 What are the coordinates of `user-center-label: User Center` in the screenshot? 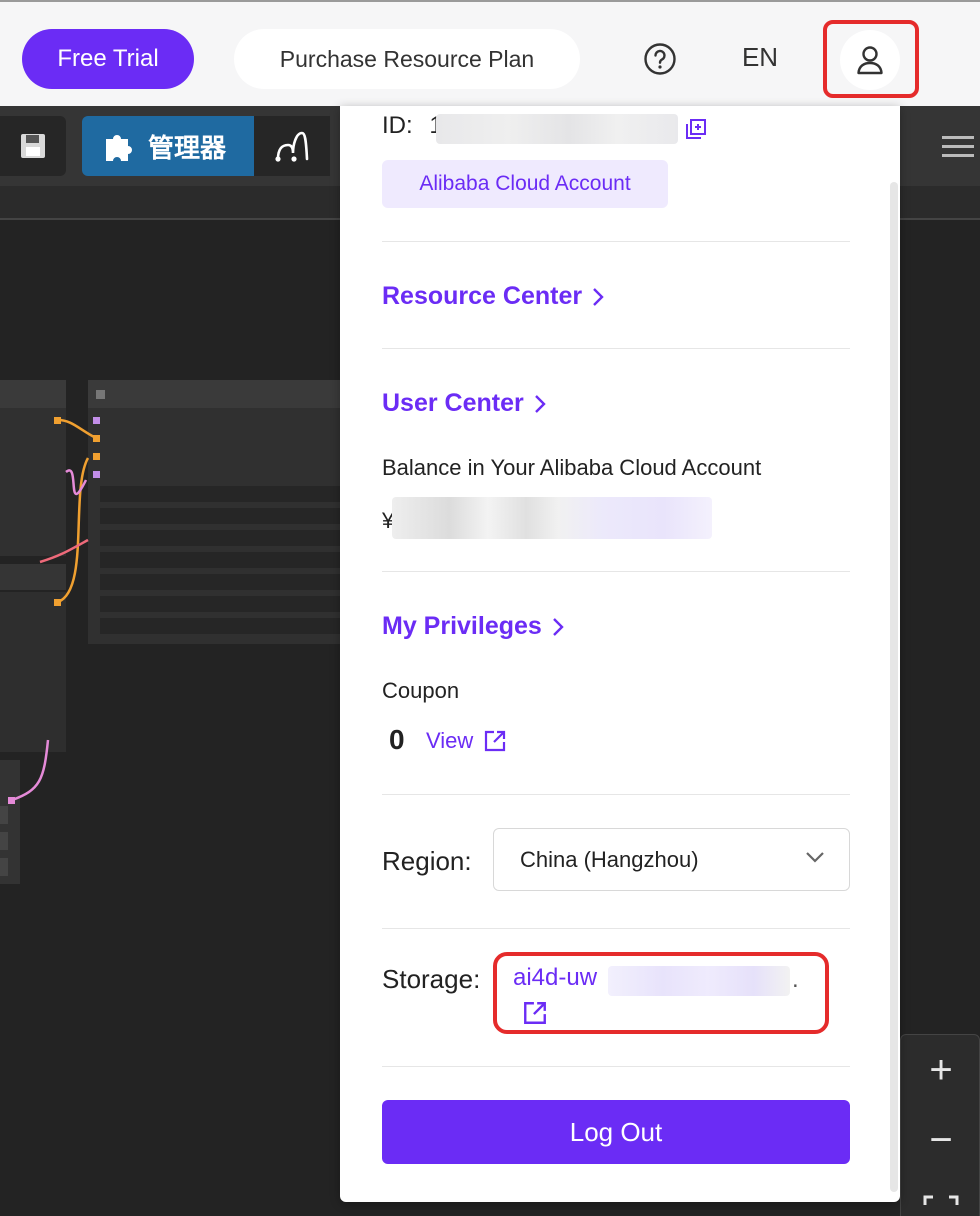 It's located at (453, 403).